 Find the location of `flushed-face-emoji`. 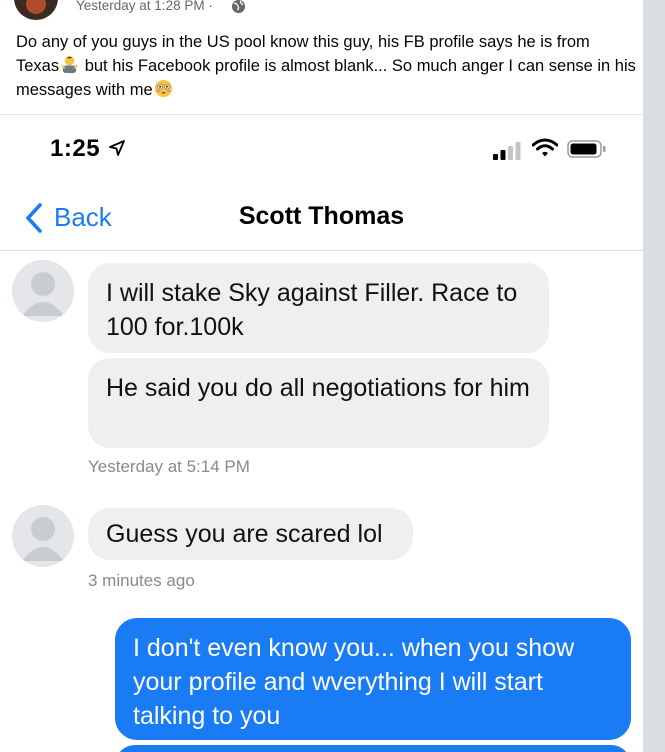

flushed-face-emoji is located at coordinates (163, 88).